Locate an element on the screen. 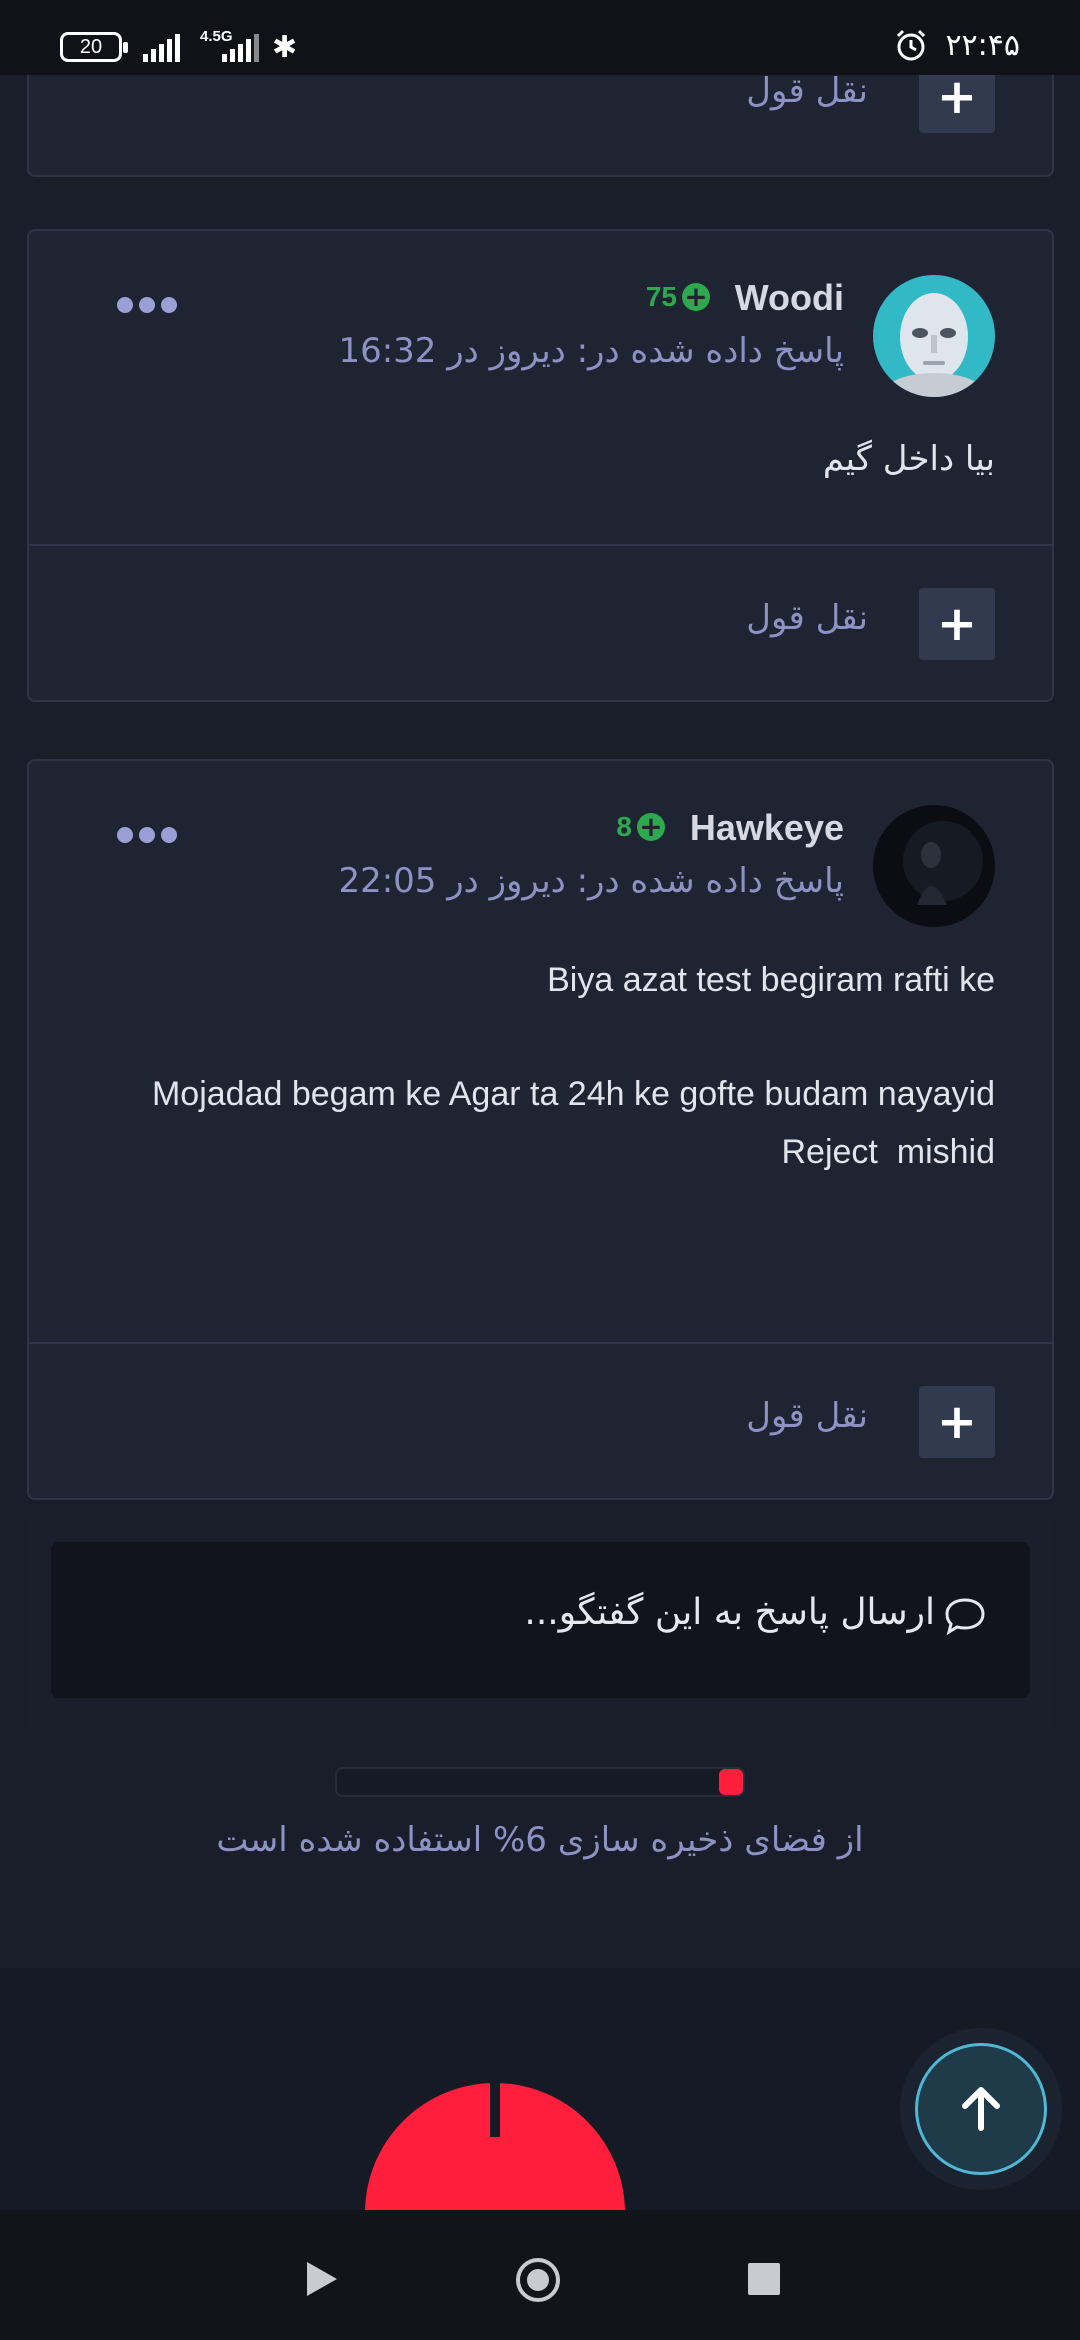 Image resolution: width=1080 pixels, height=2340 pixels. network-type: 4.5G is located at coordinates (216, 36).